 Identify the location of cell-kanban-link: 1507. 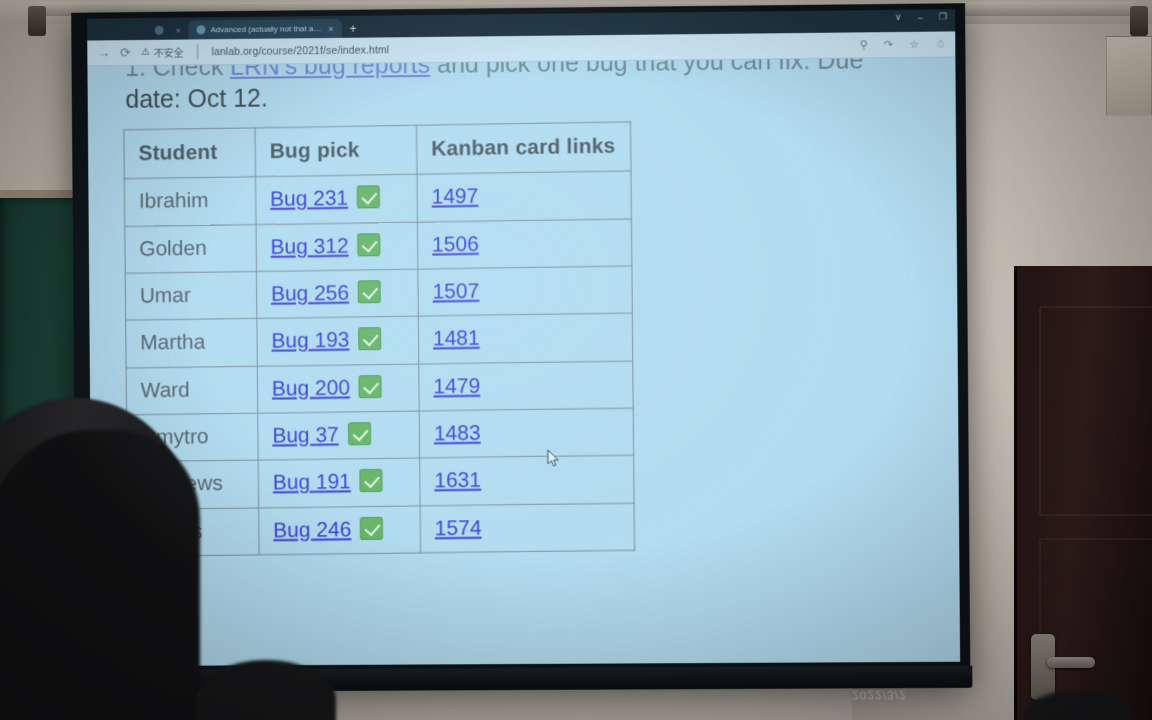
(525, 291).